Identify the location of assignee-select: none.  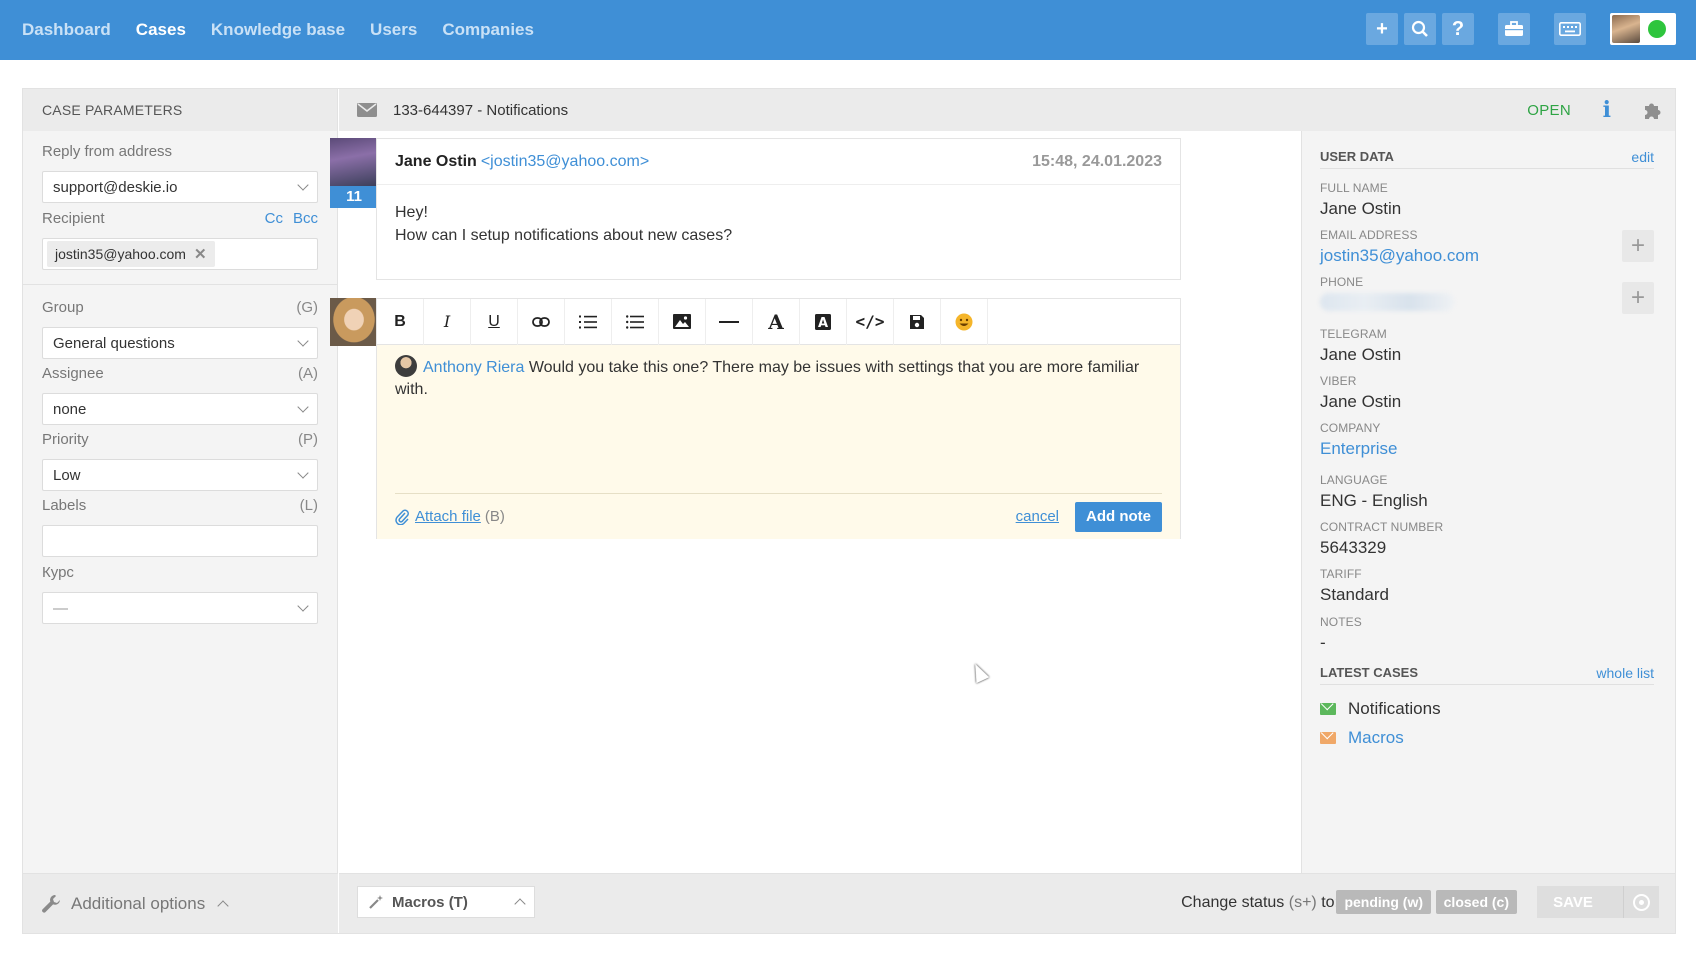
(180, 409).